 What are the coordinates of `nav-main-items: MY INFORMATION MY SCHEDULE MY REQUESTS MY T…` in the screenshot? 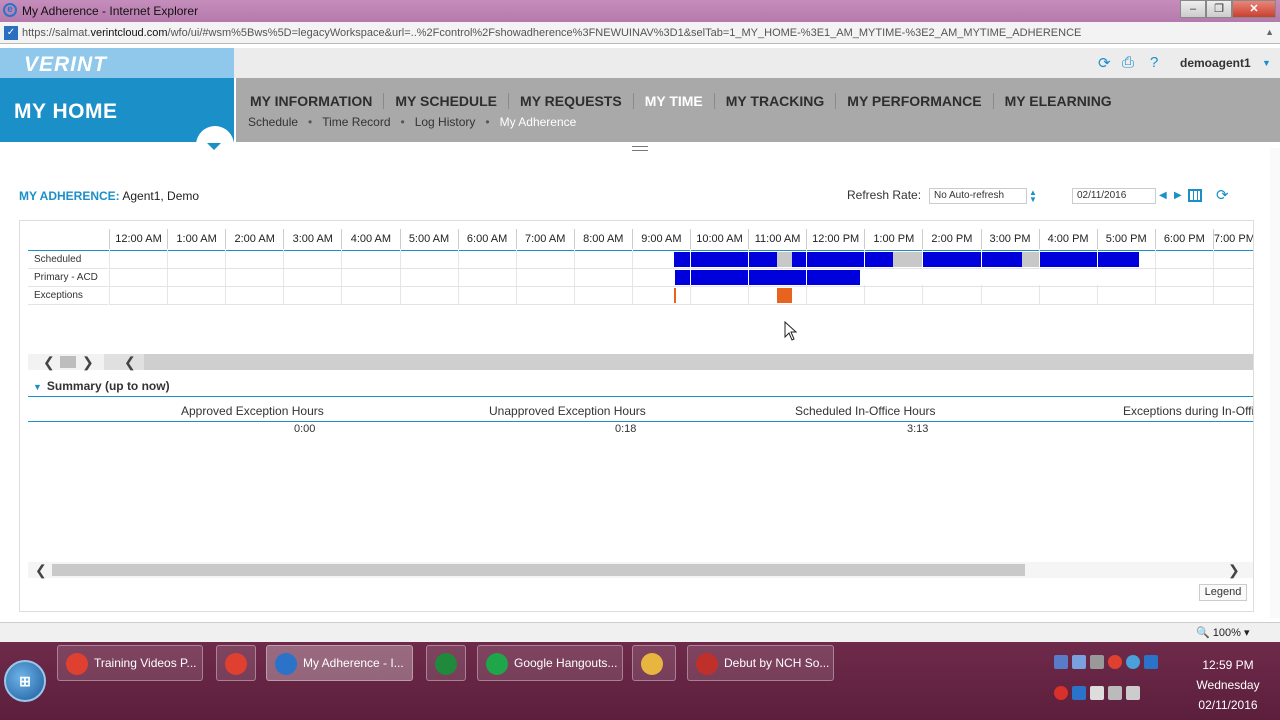 It's located at (685, 101).